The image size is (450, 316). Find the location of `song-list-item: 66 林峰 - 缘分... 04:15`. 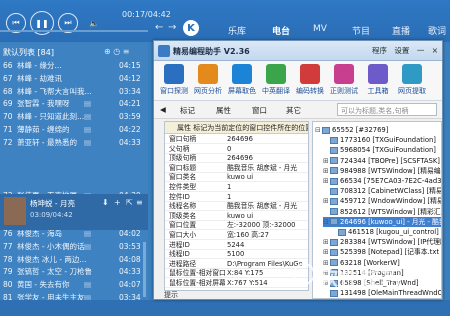

song-list-item: 66 林峰 - 缘分... 04:15 is located at coordinates (74, 66).